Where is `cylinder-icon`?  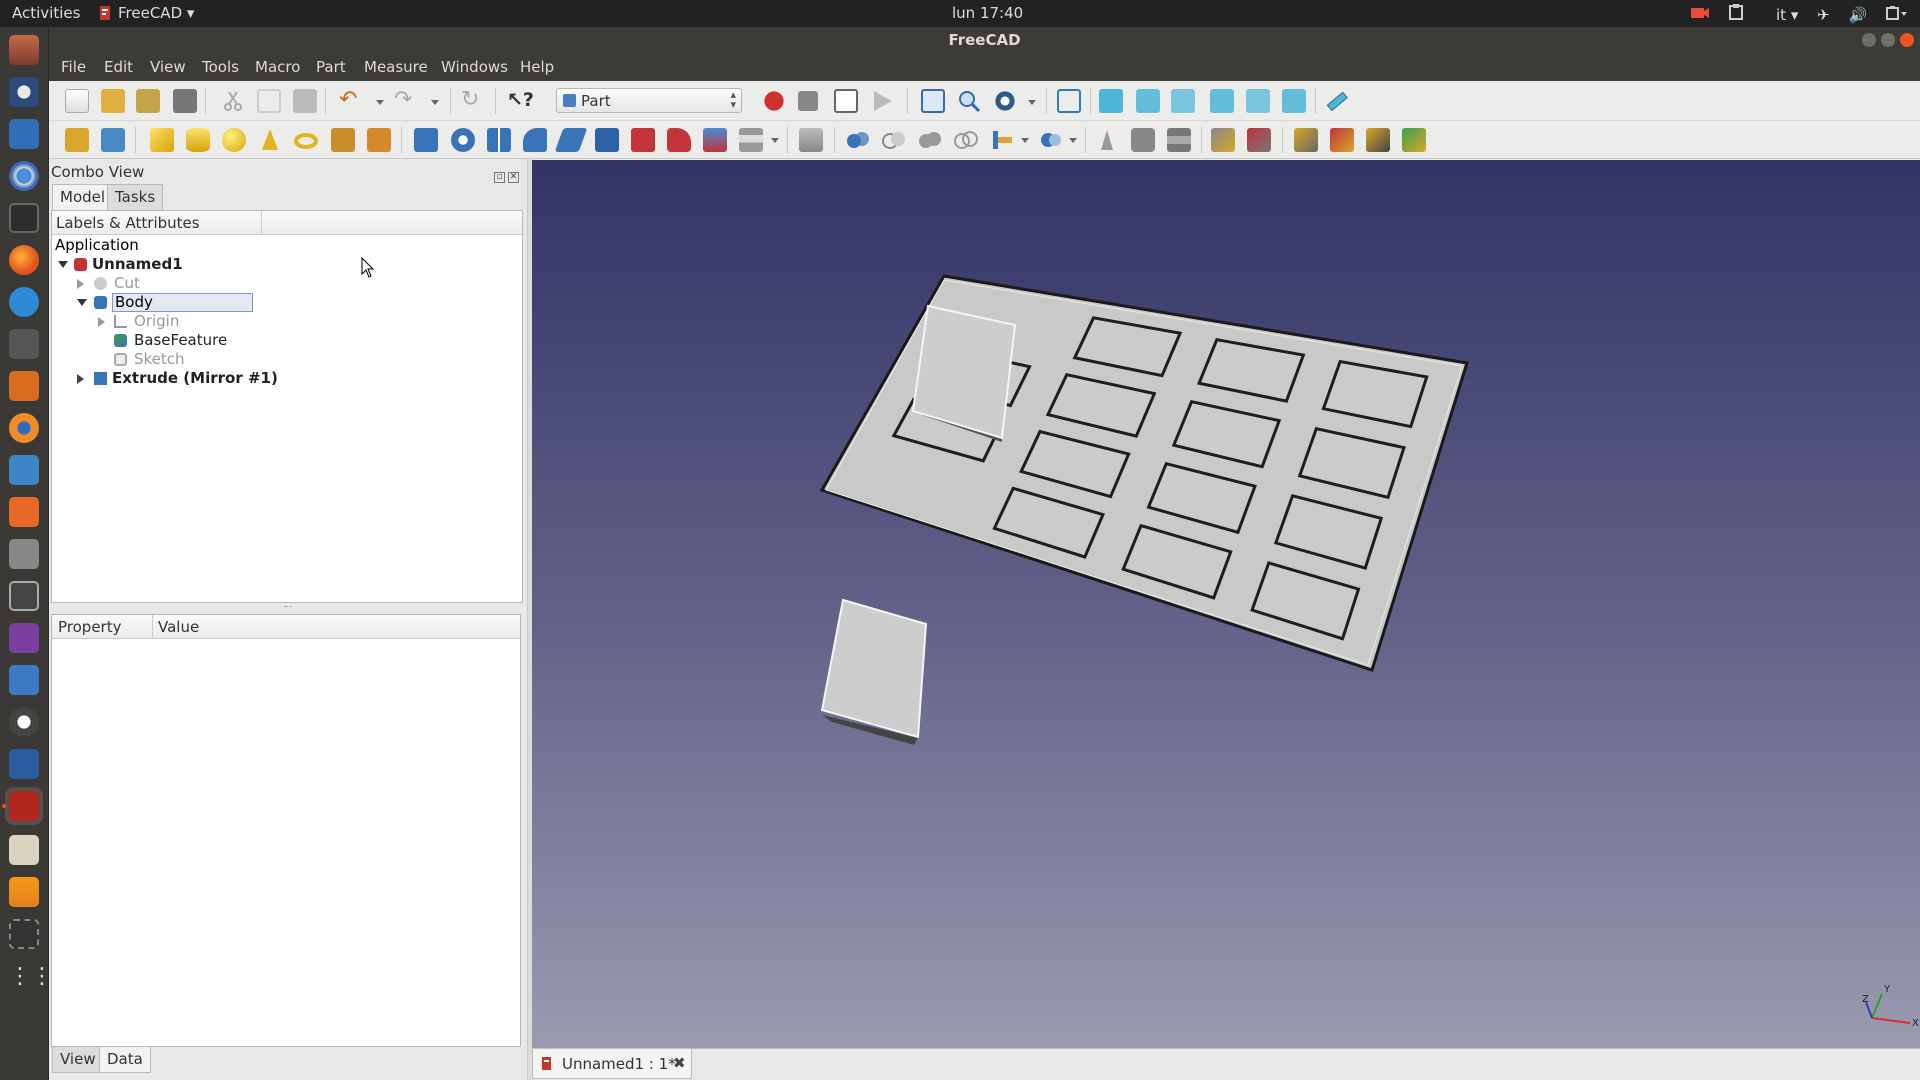 cylinder-icon is located at coordinates (198, 140).